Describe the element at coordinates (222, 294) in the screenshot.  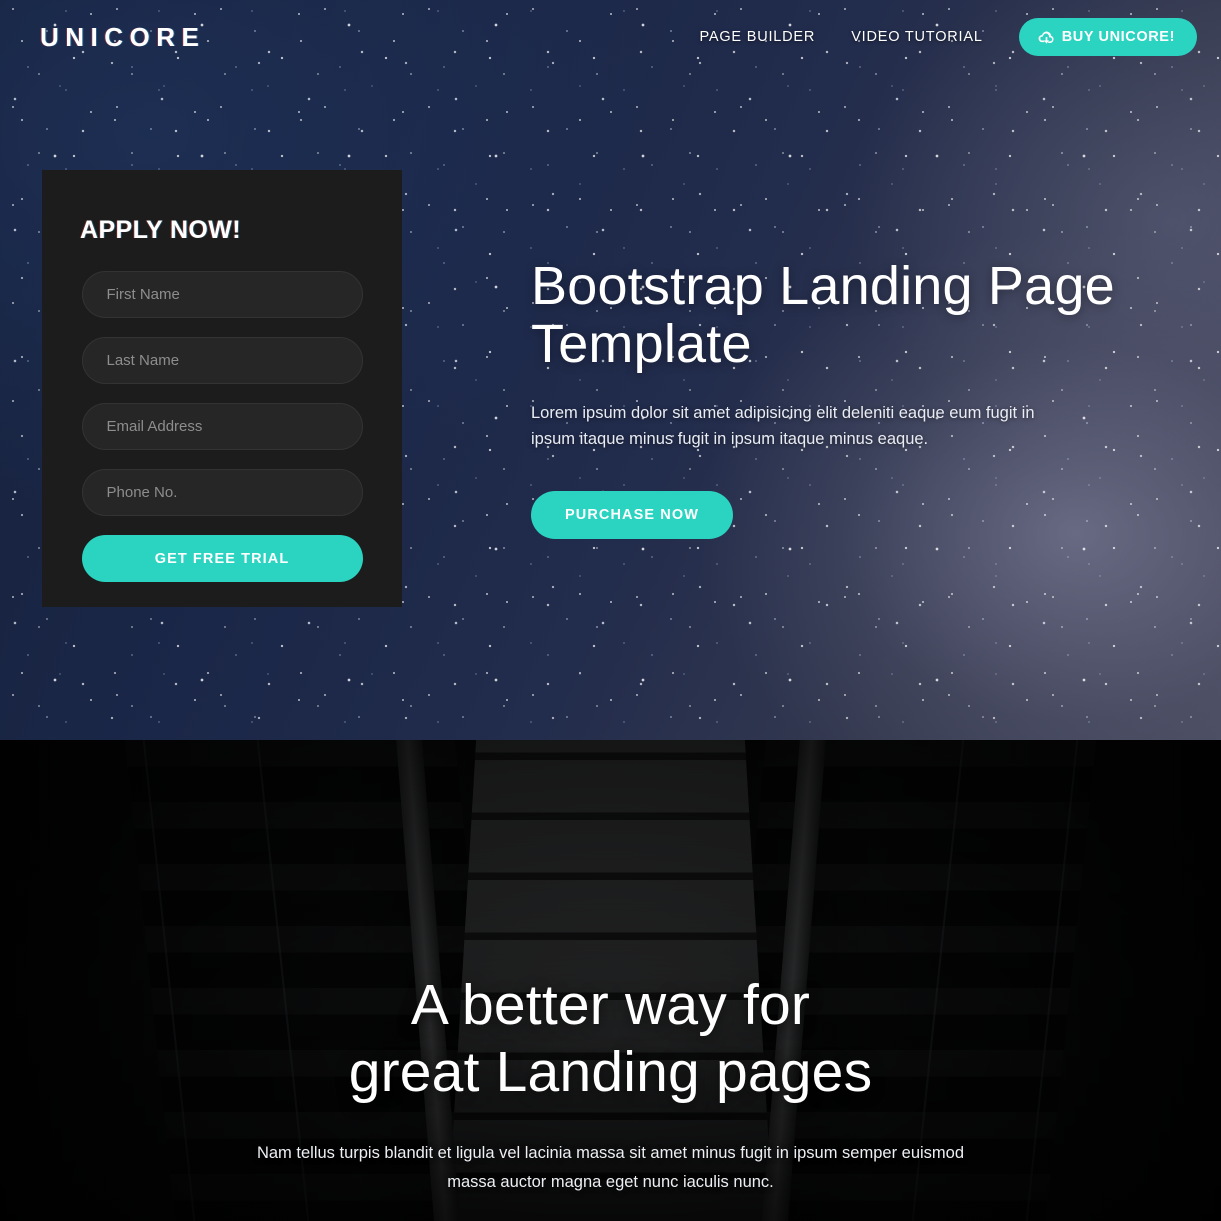
I see `first-name-input` at that location.